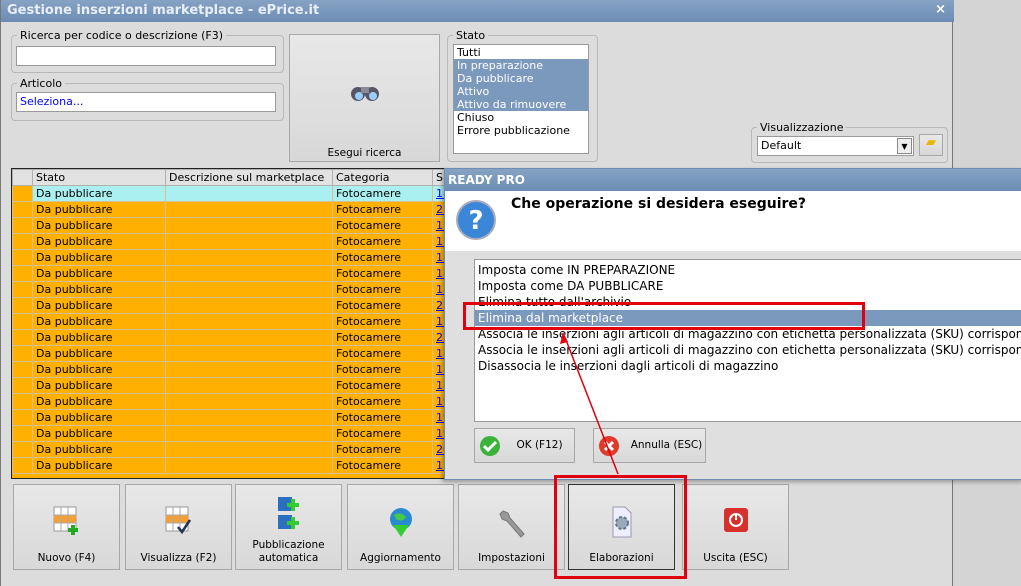 The image size is (1021, 586). Describe the element at coordinates (589, 403) in the screenshot. I see `annotation-arrow` at that location.